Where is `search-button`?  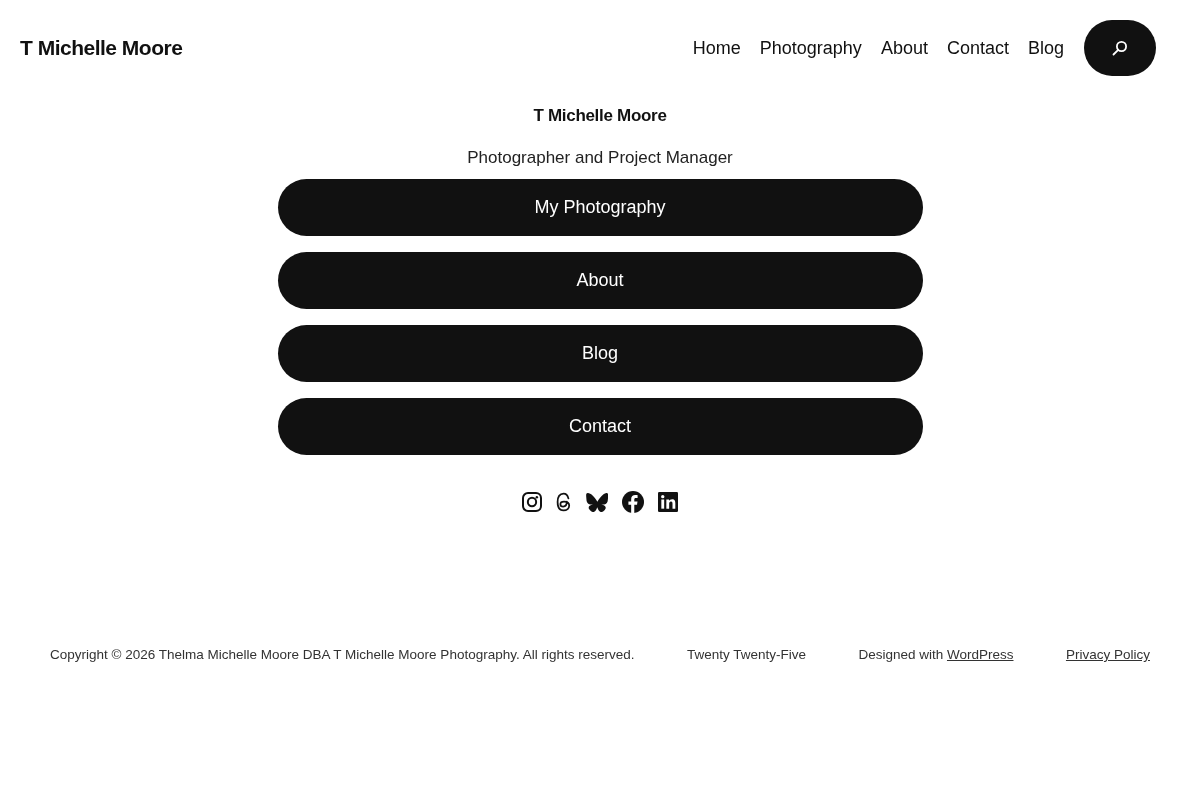
search-button is located at coordinates (1120, 48).